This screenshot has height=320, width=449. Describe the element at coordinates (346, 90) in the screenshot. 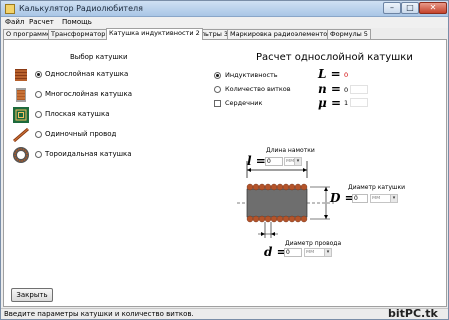

I see `turns-value: 0` at that location.